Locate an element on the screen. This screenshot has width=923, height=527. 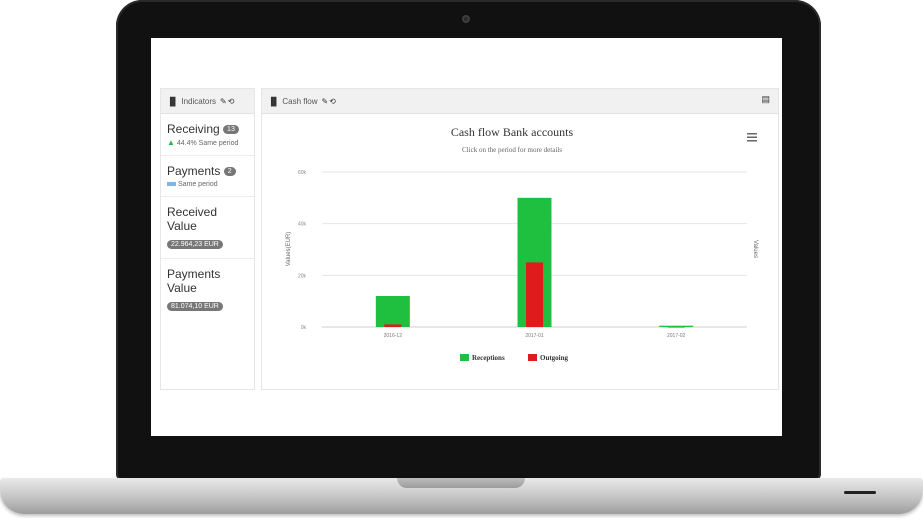
payments-value-label: Payments Value is located at coordinates (194, 281).